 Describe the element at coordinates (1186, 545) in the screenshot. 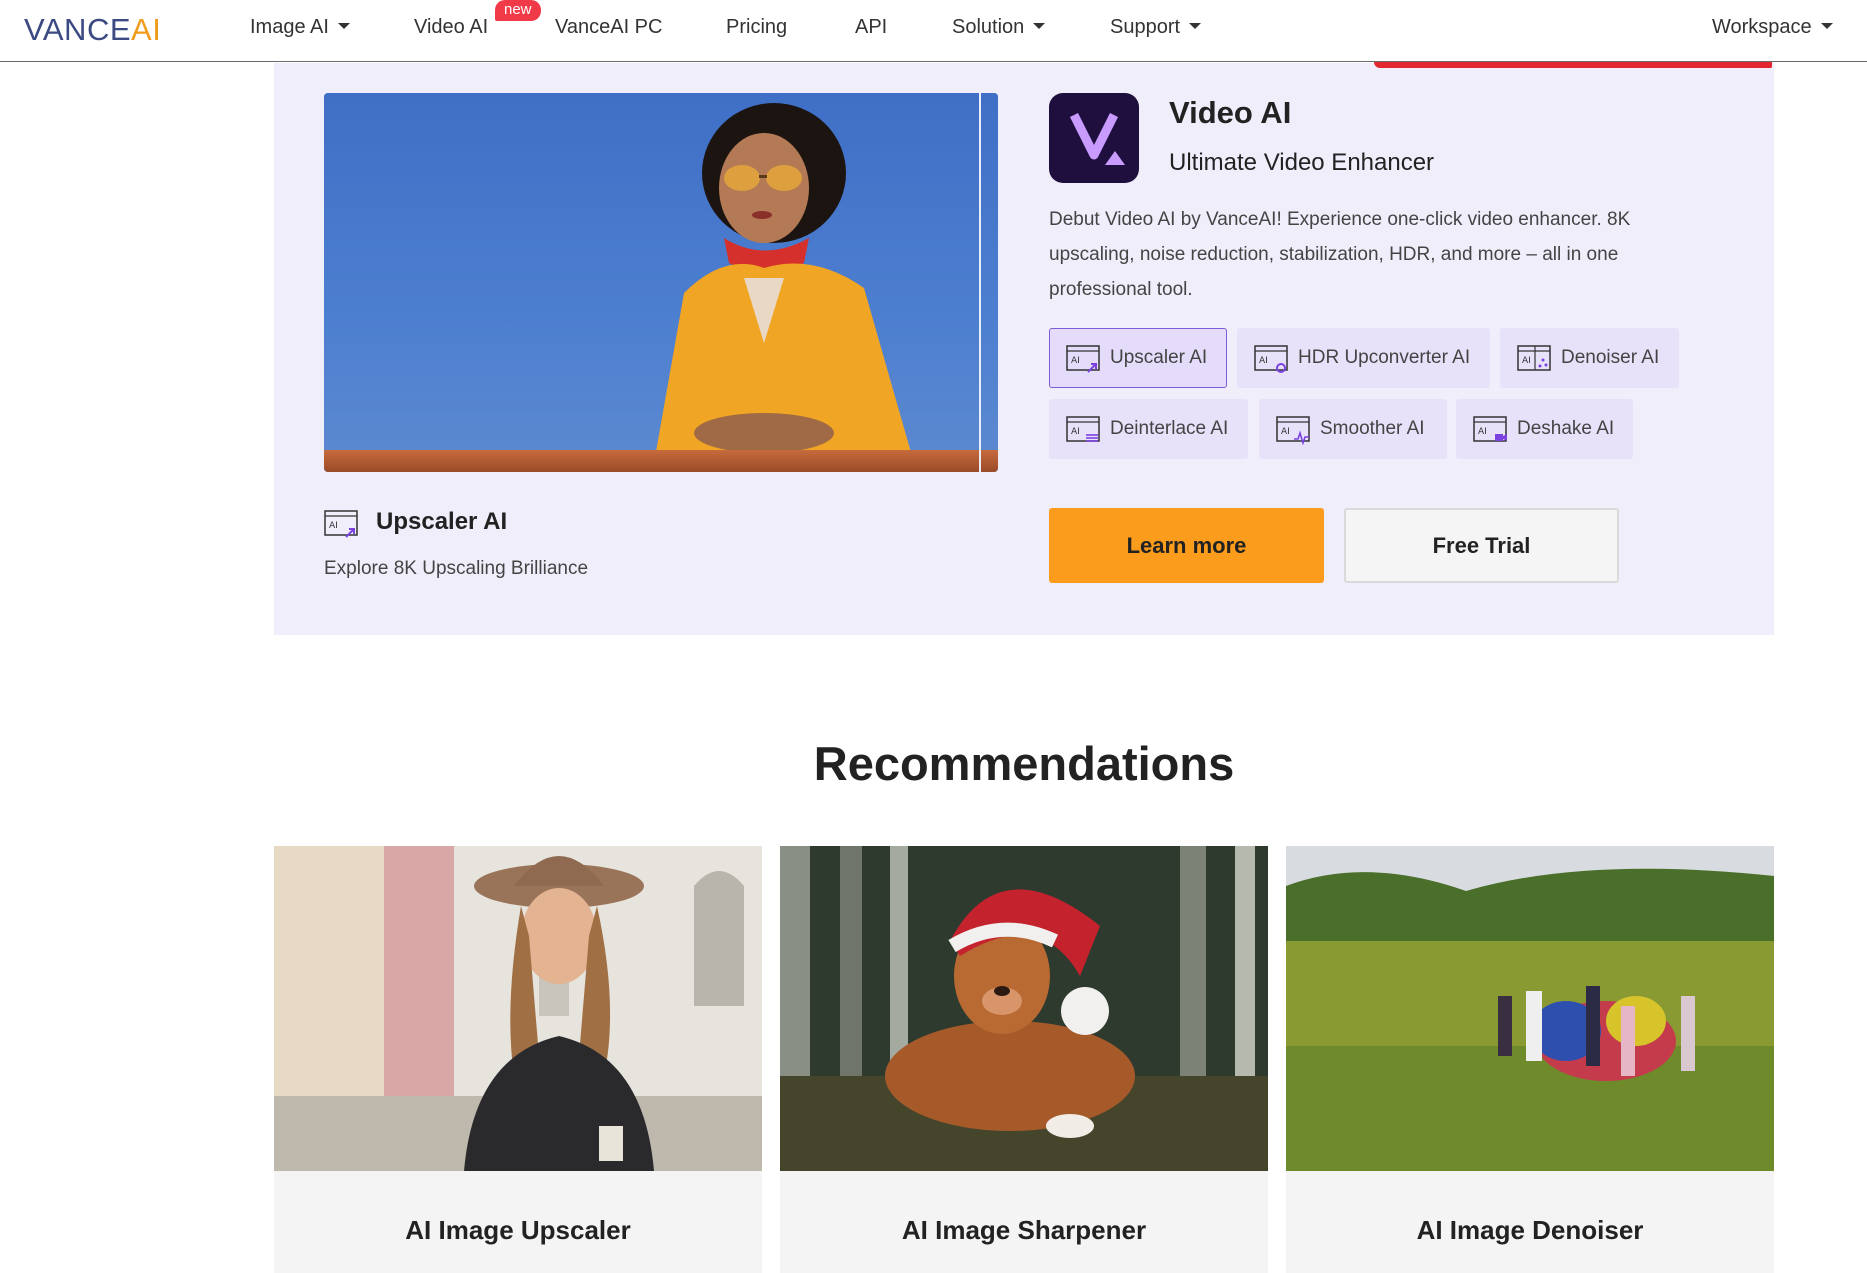

I see `learn-more-button: Learn more` at that location.